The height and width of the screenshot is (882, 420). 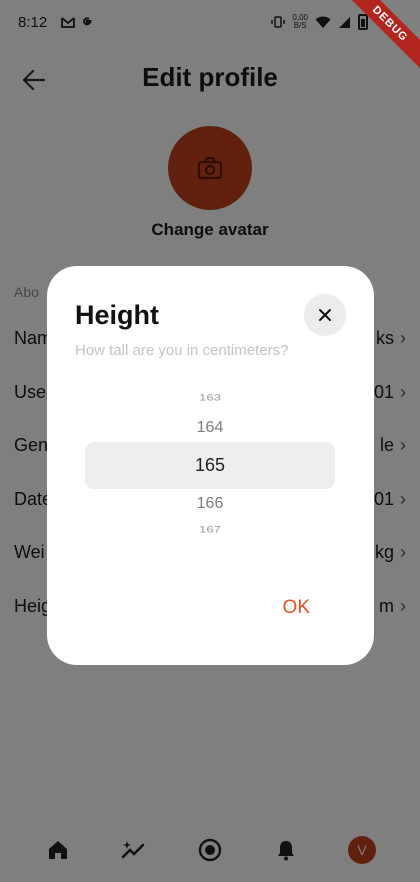 What do you see at coordinates (210, 397) in the screenshot?
I see `picker-item: 163` at bounding box center [210, 397].